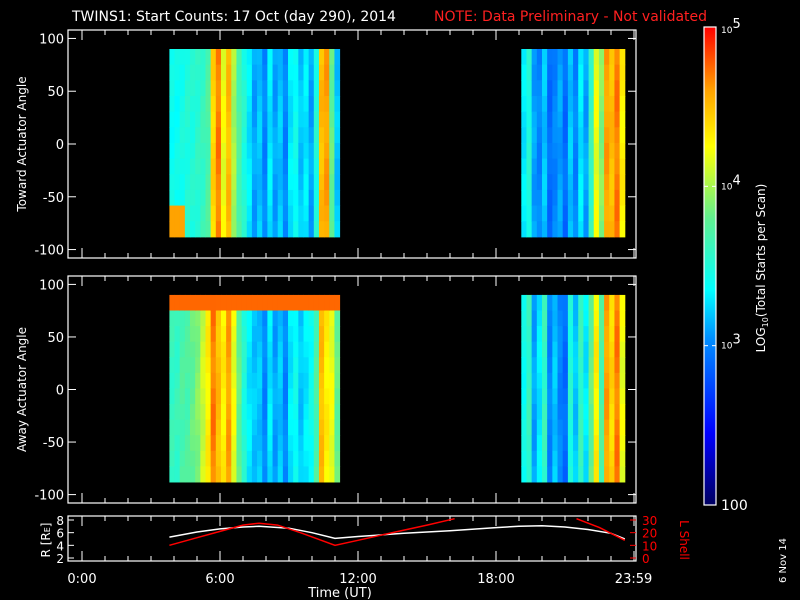  Describe the element at coordinates (736, 24) in the screenshot. I see `colorbar-tick-exponent: 5` at that location.